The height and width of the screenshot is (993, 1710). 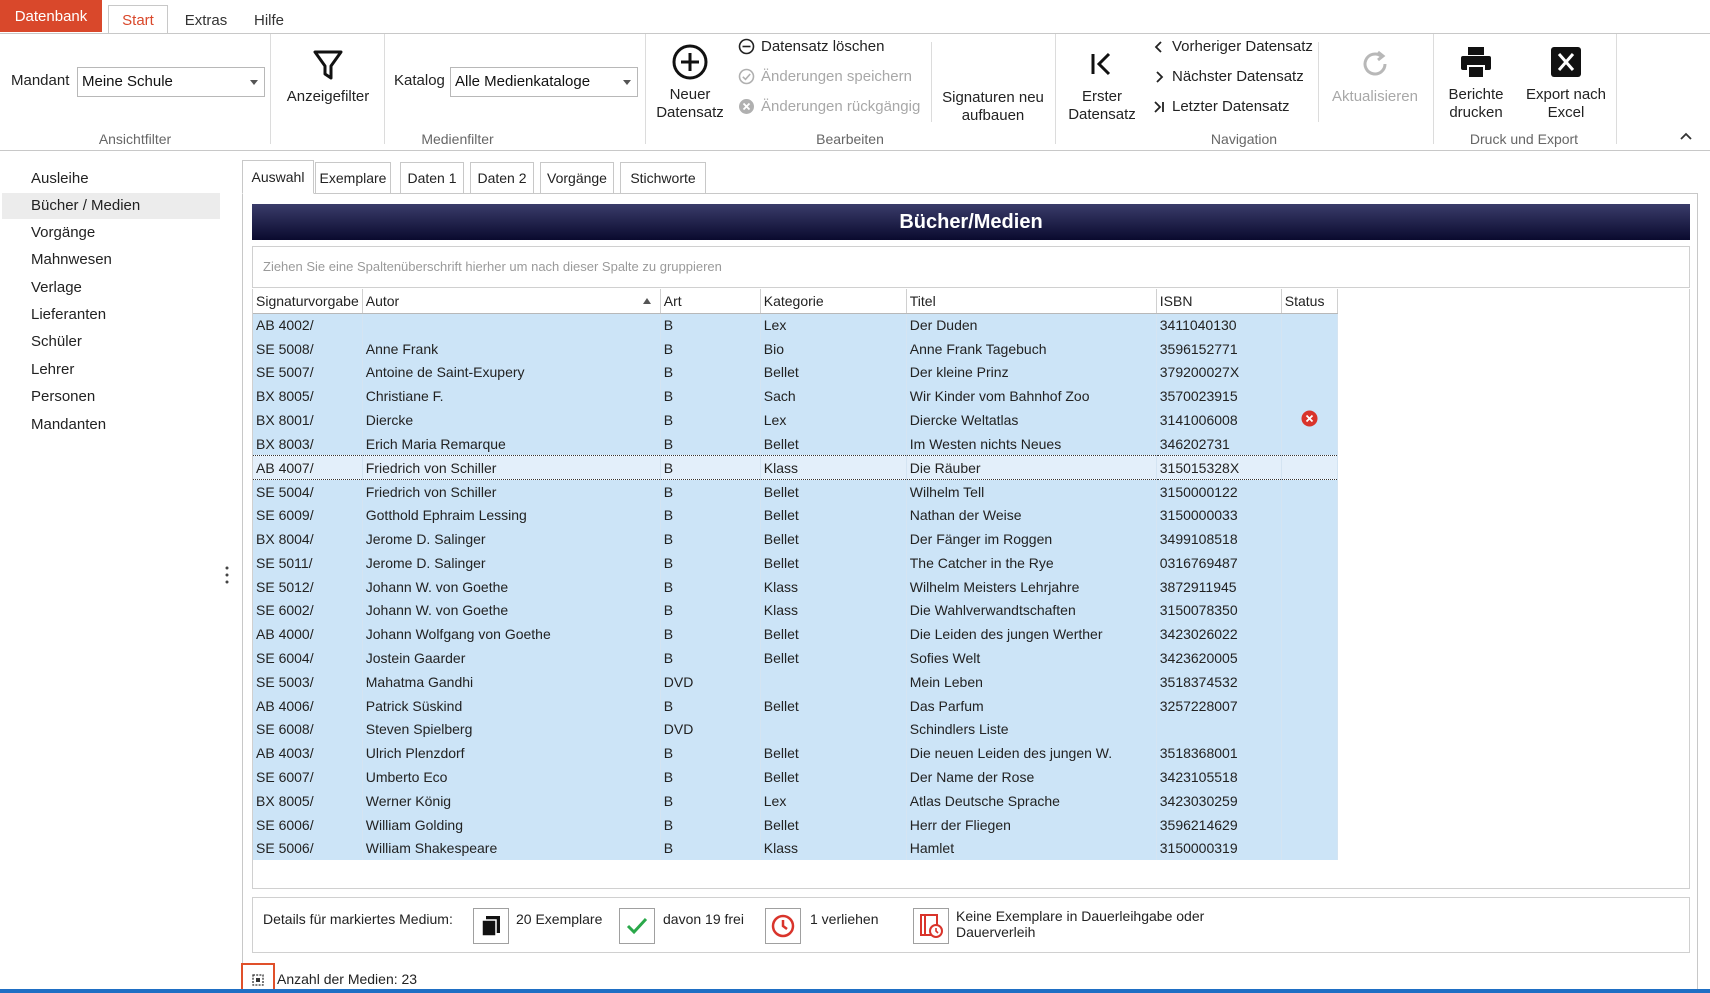 What do you see at coordinates (308, 396) in the screenshot?
I see `cell-signatur: BX 8005/` at bounding box center [308, 396].